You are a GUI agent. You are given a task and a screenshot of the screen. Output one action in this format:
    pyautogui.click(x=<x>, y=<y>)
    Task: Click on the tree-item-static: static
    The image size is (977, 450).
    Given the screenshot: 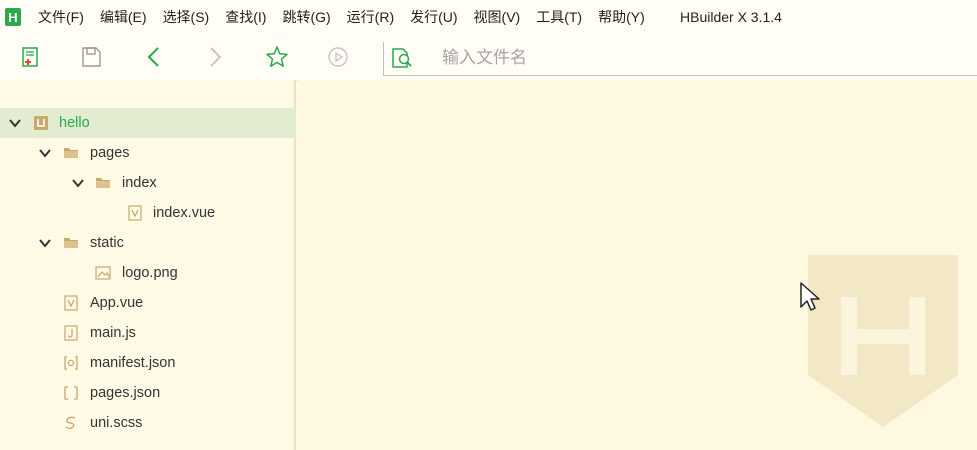 What is the action you would take?
    pyautogui.click(x=148, y=243)
    